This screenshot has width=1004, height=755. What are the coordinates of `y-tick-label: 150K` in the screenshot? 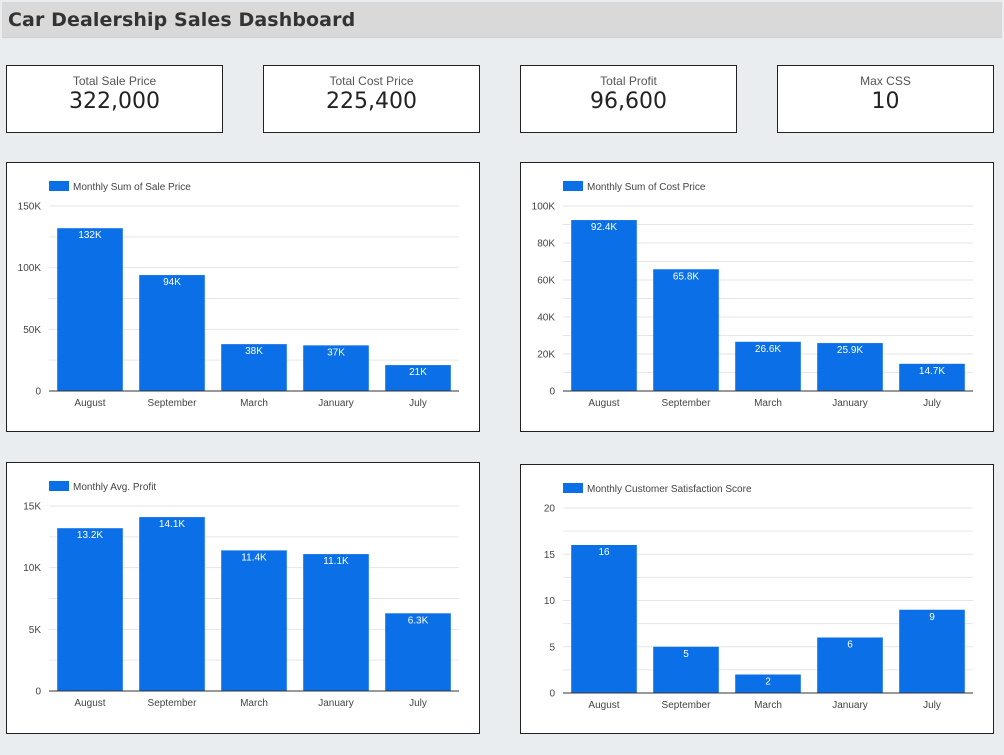 It's located at (30, 207).